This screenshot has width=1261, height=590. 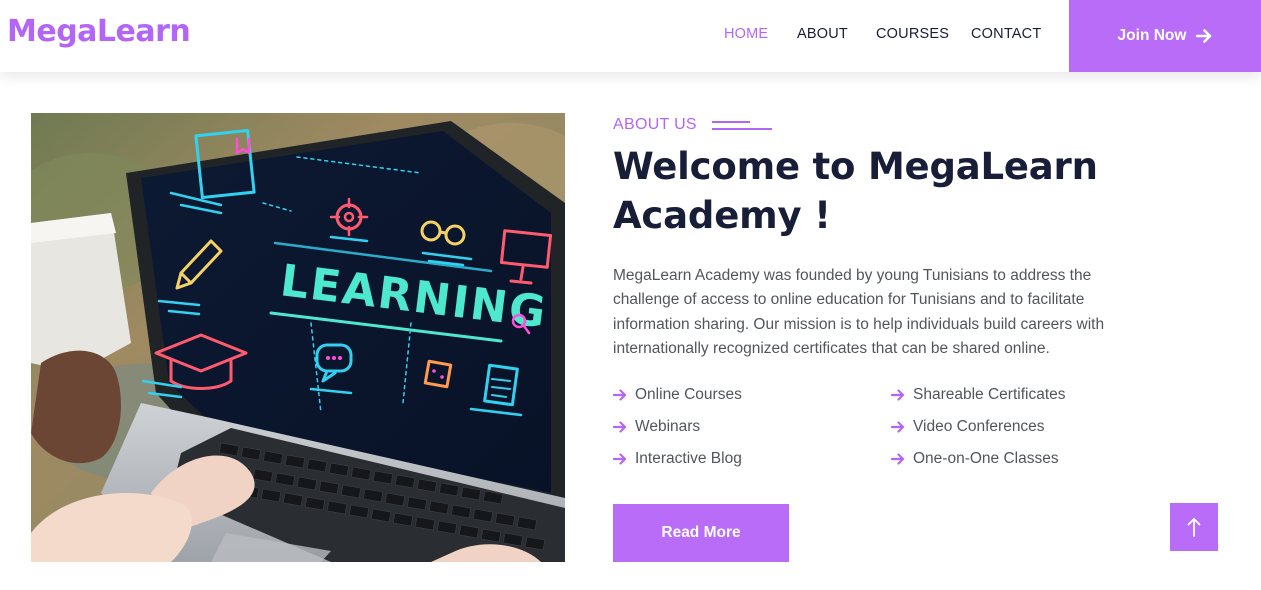 I want to click on eyebrow-divider, so click(x=742, y=125).